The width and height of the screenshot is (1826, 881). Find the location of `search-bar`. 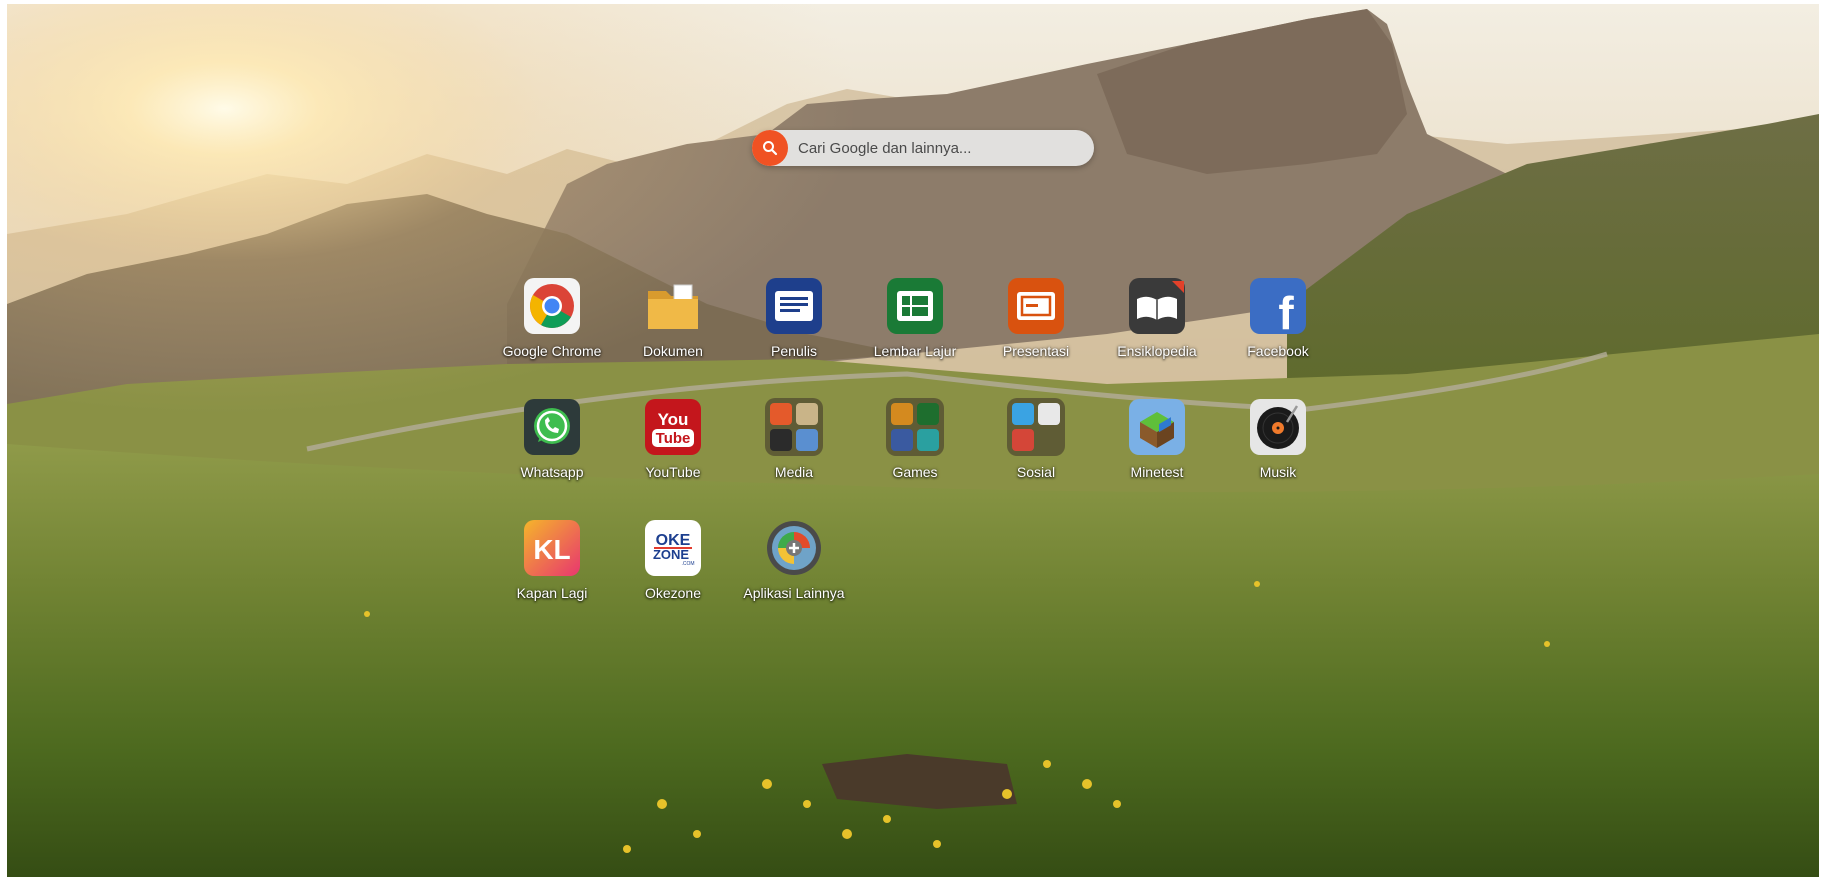

search-bar is located at coordinates (923, 148).